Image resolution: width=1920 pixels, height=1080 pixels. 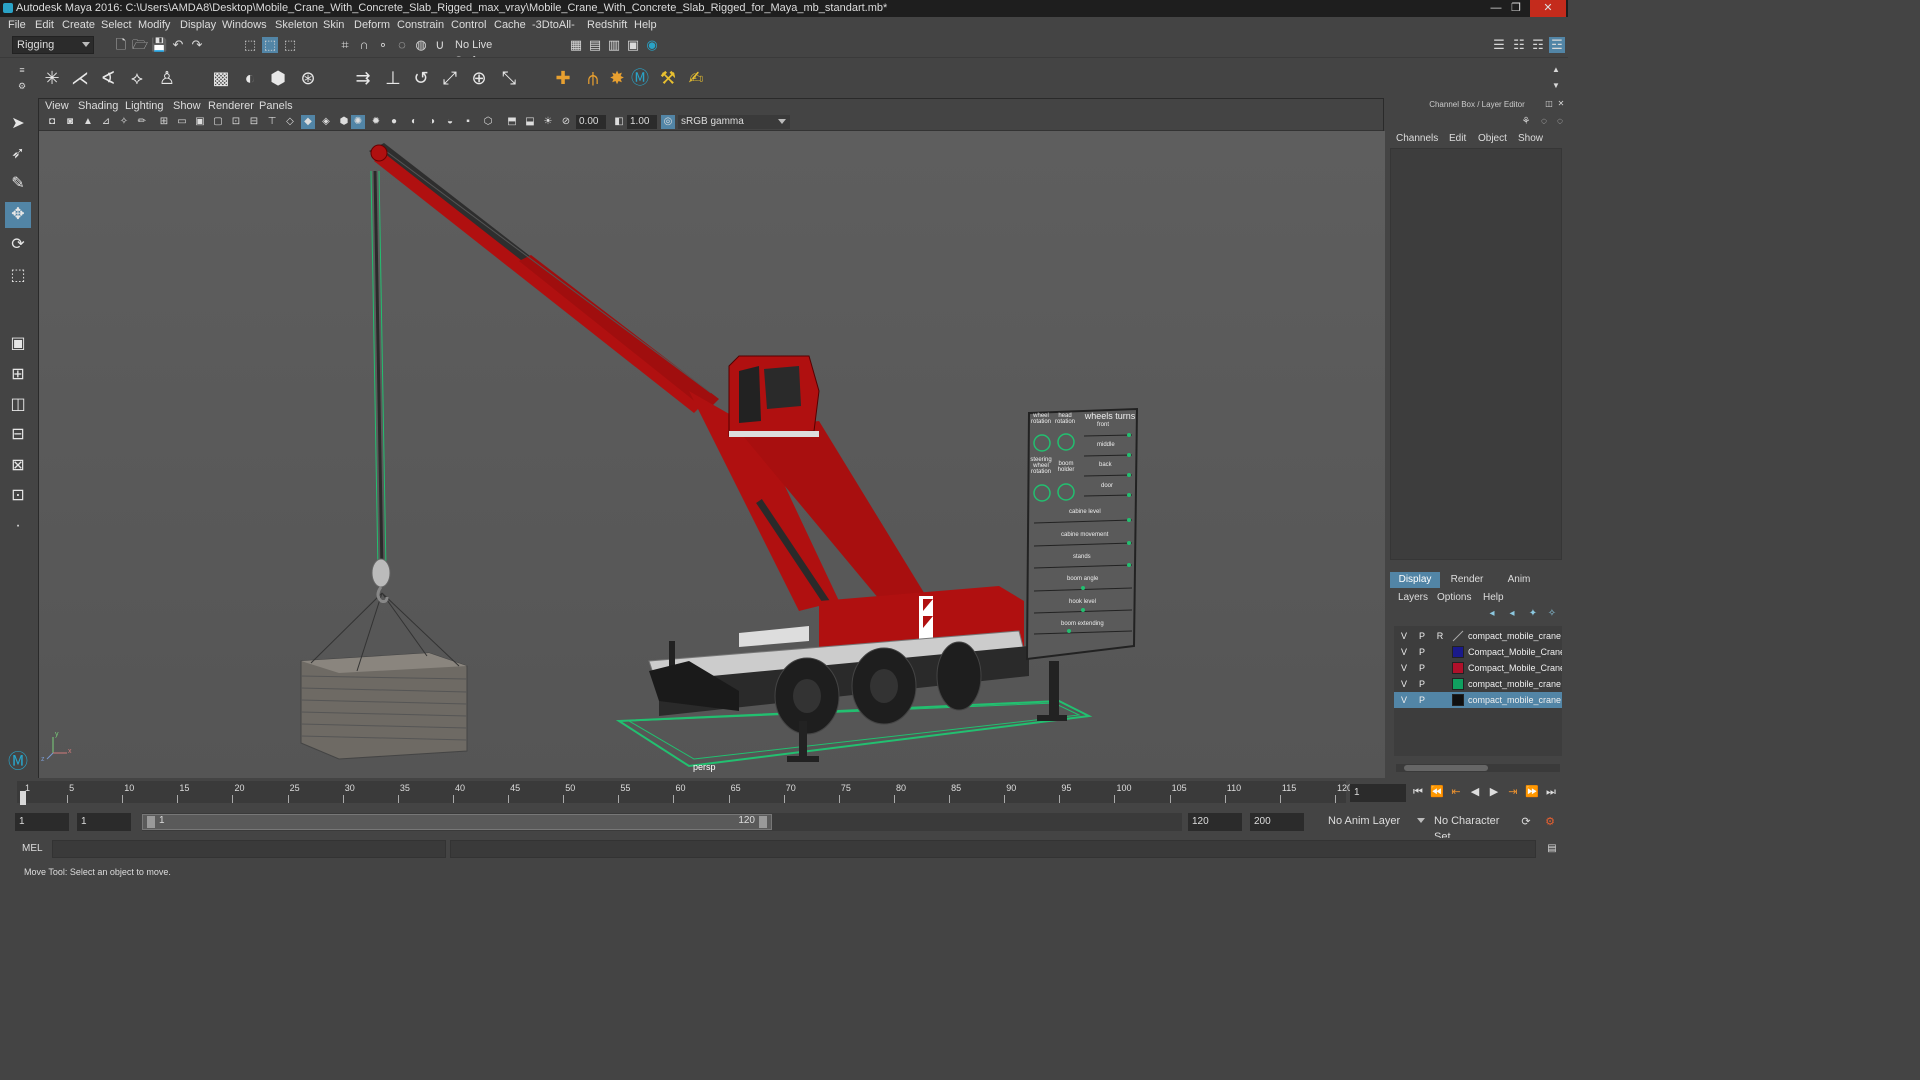 What do you see at coordinates (18, 184) in the screenshot?
I see `paint-select-tool-icon: ✎` at bounding box center [18, 184].